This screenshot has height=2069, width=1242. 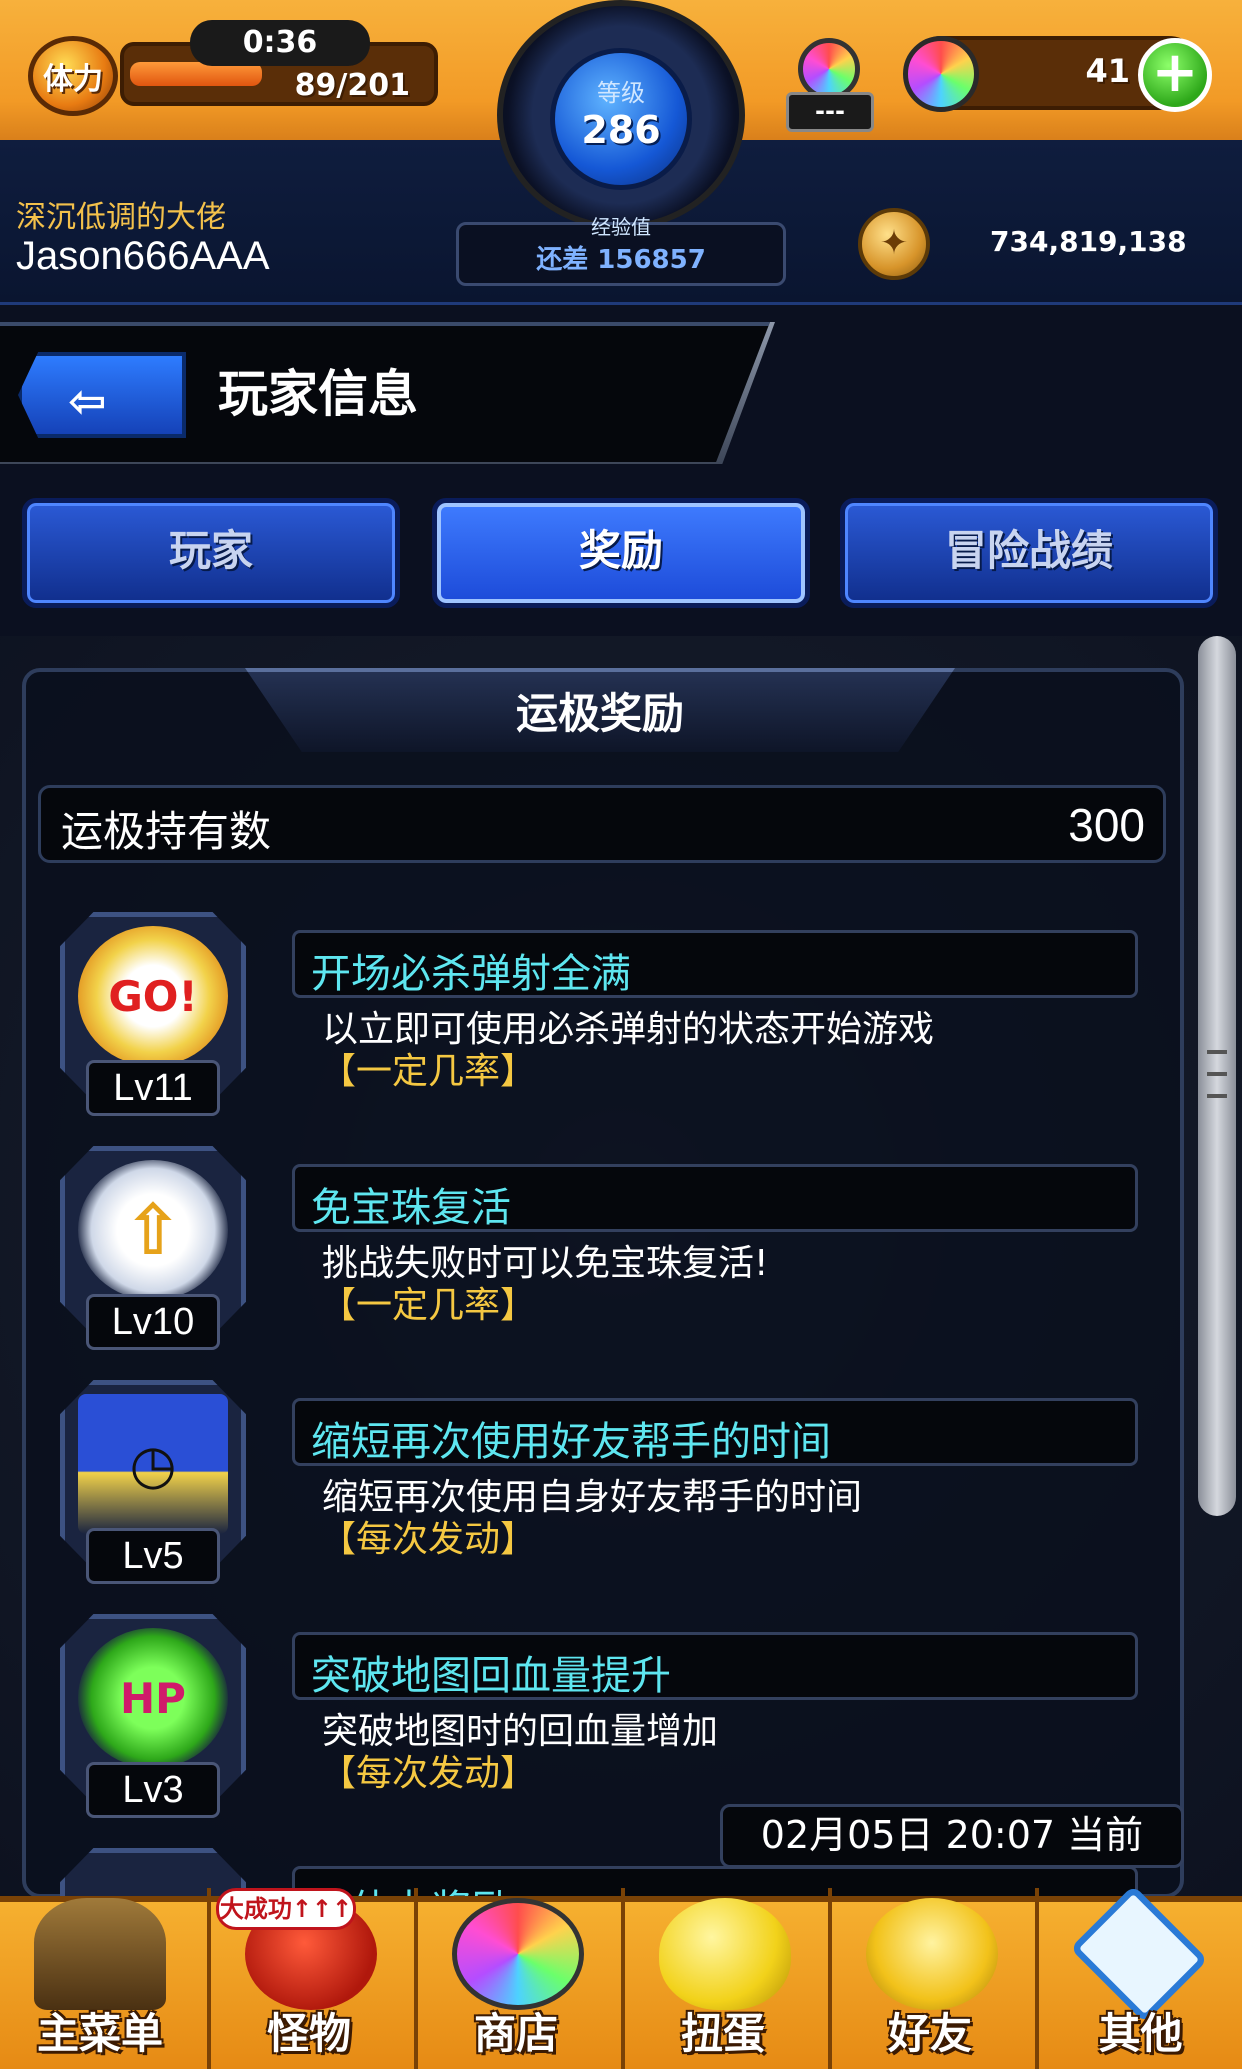 What do you see at coordinates (715, 1666) in the screenshot?
I see `reward-name-bar: 突破地图回血量提升` at bounding box center [715, 1666].